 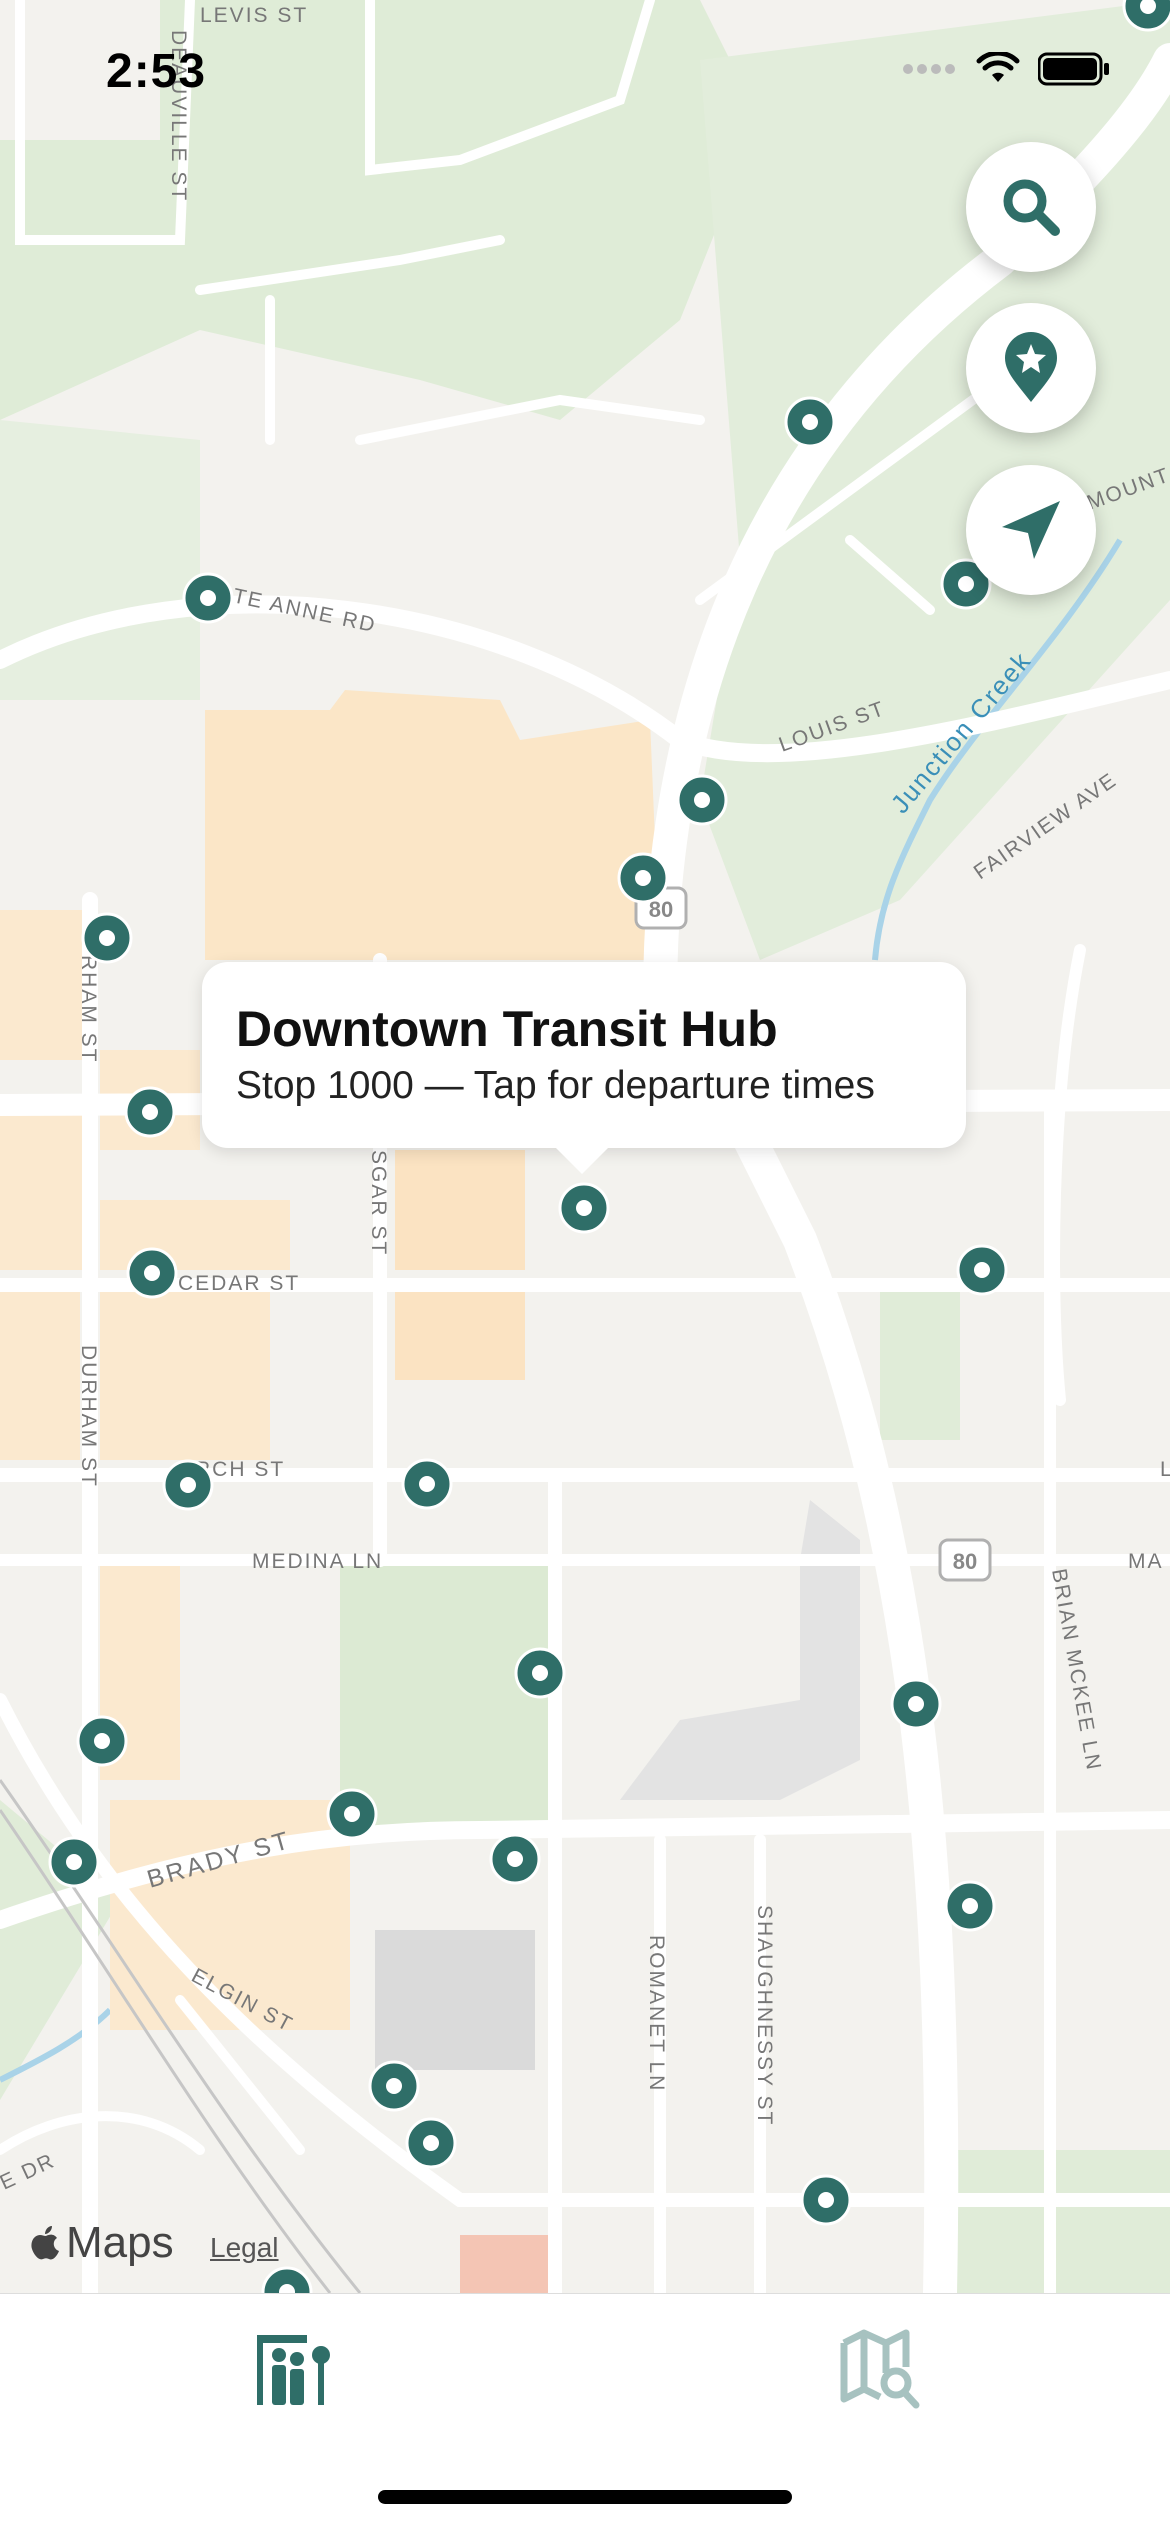 I want to click on status-icons, so click(x=1006, y=69).